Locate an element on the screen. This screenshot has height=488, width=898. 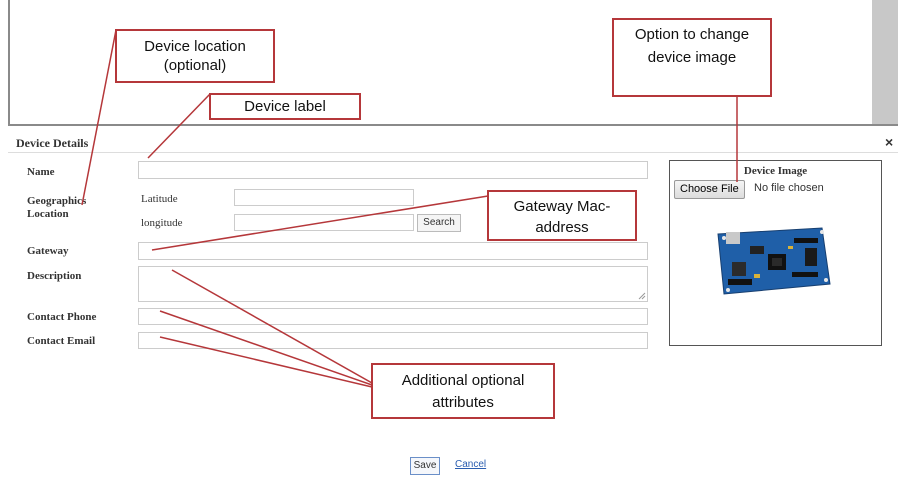
callout-device-image: Option to change device image is located at coordinates (692, 57).